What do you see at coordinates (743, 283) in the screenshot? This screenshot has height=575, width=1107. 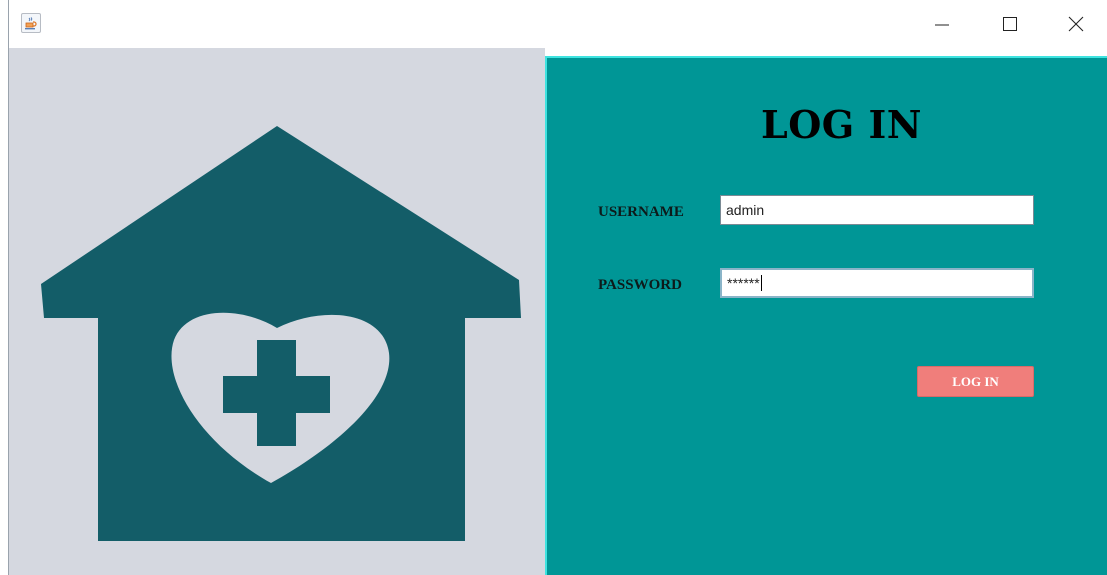 I see `password-value: ******` at bounding box center [743, 283].